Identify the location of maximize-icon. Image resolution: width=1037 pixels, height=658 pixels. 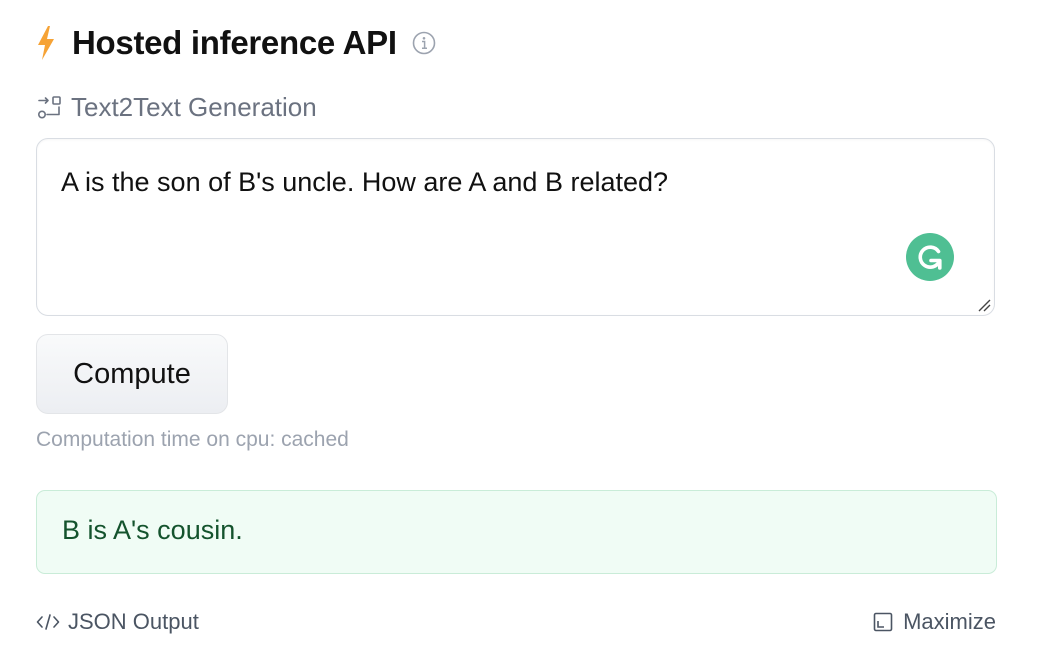
(883, 622).